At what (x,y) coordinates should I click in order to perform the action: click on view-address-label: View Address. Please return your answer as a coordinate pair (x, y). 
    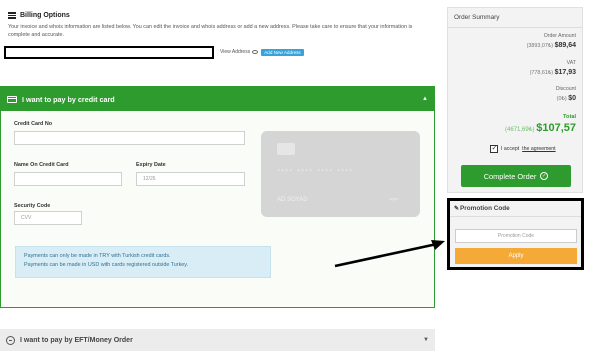
    Looking at the image, I should click on (235, 52).